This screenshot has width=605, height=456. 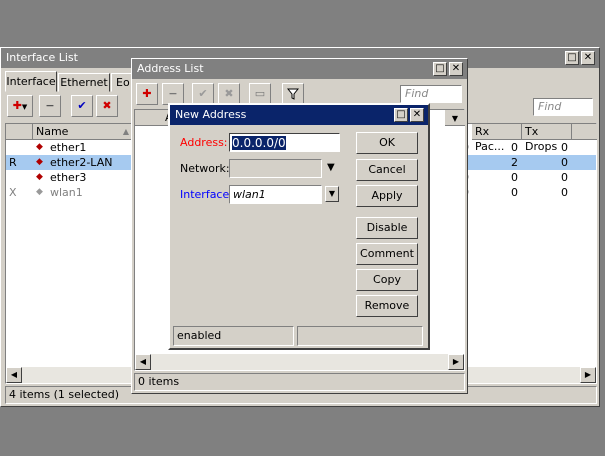 I want to click on address-value: 0.0.0.0/0, so click(x=259, y=143).